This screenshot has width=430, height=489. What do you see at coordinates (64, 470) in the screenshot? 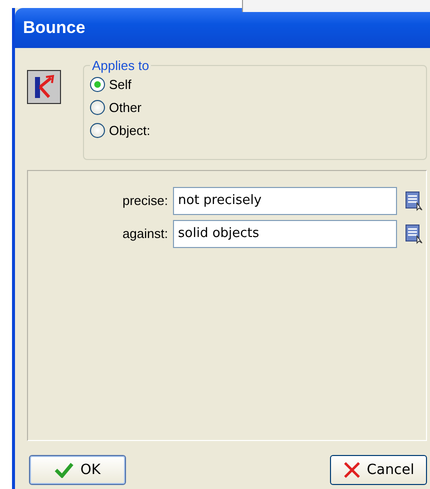
I see `checkmark-icon` at bounding box center [64, 470].